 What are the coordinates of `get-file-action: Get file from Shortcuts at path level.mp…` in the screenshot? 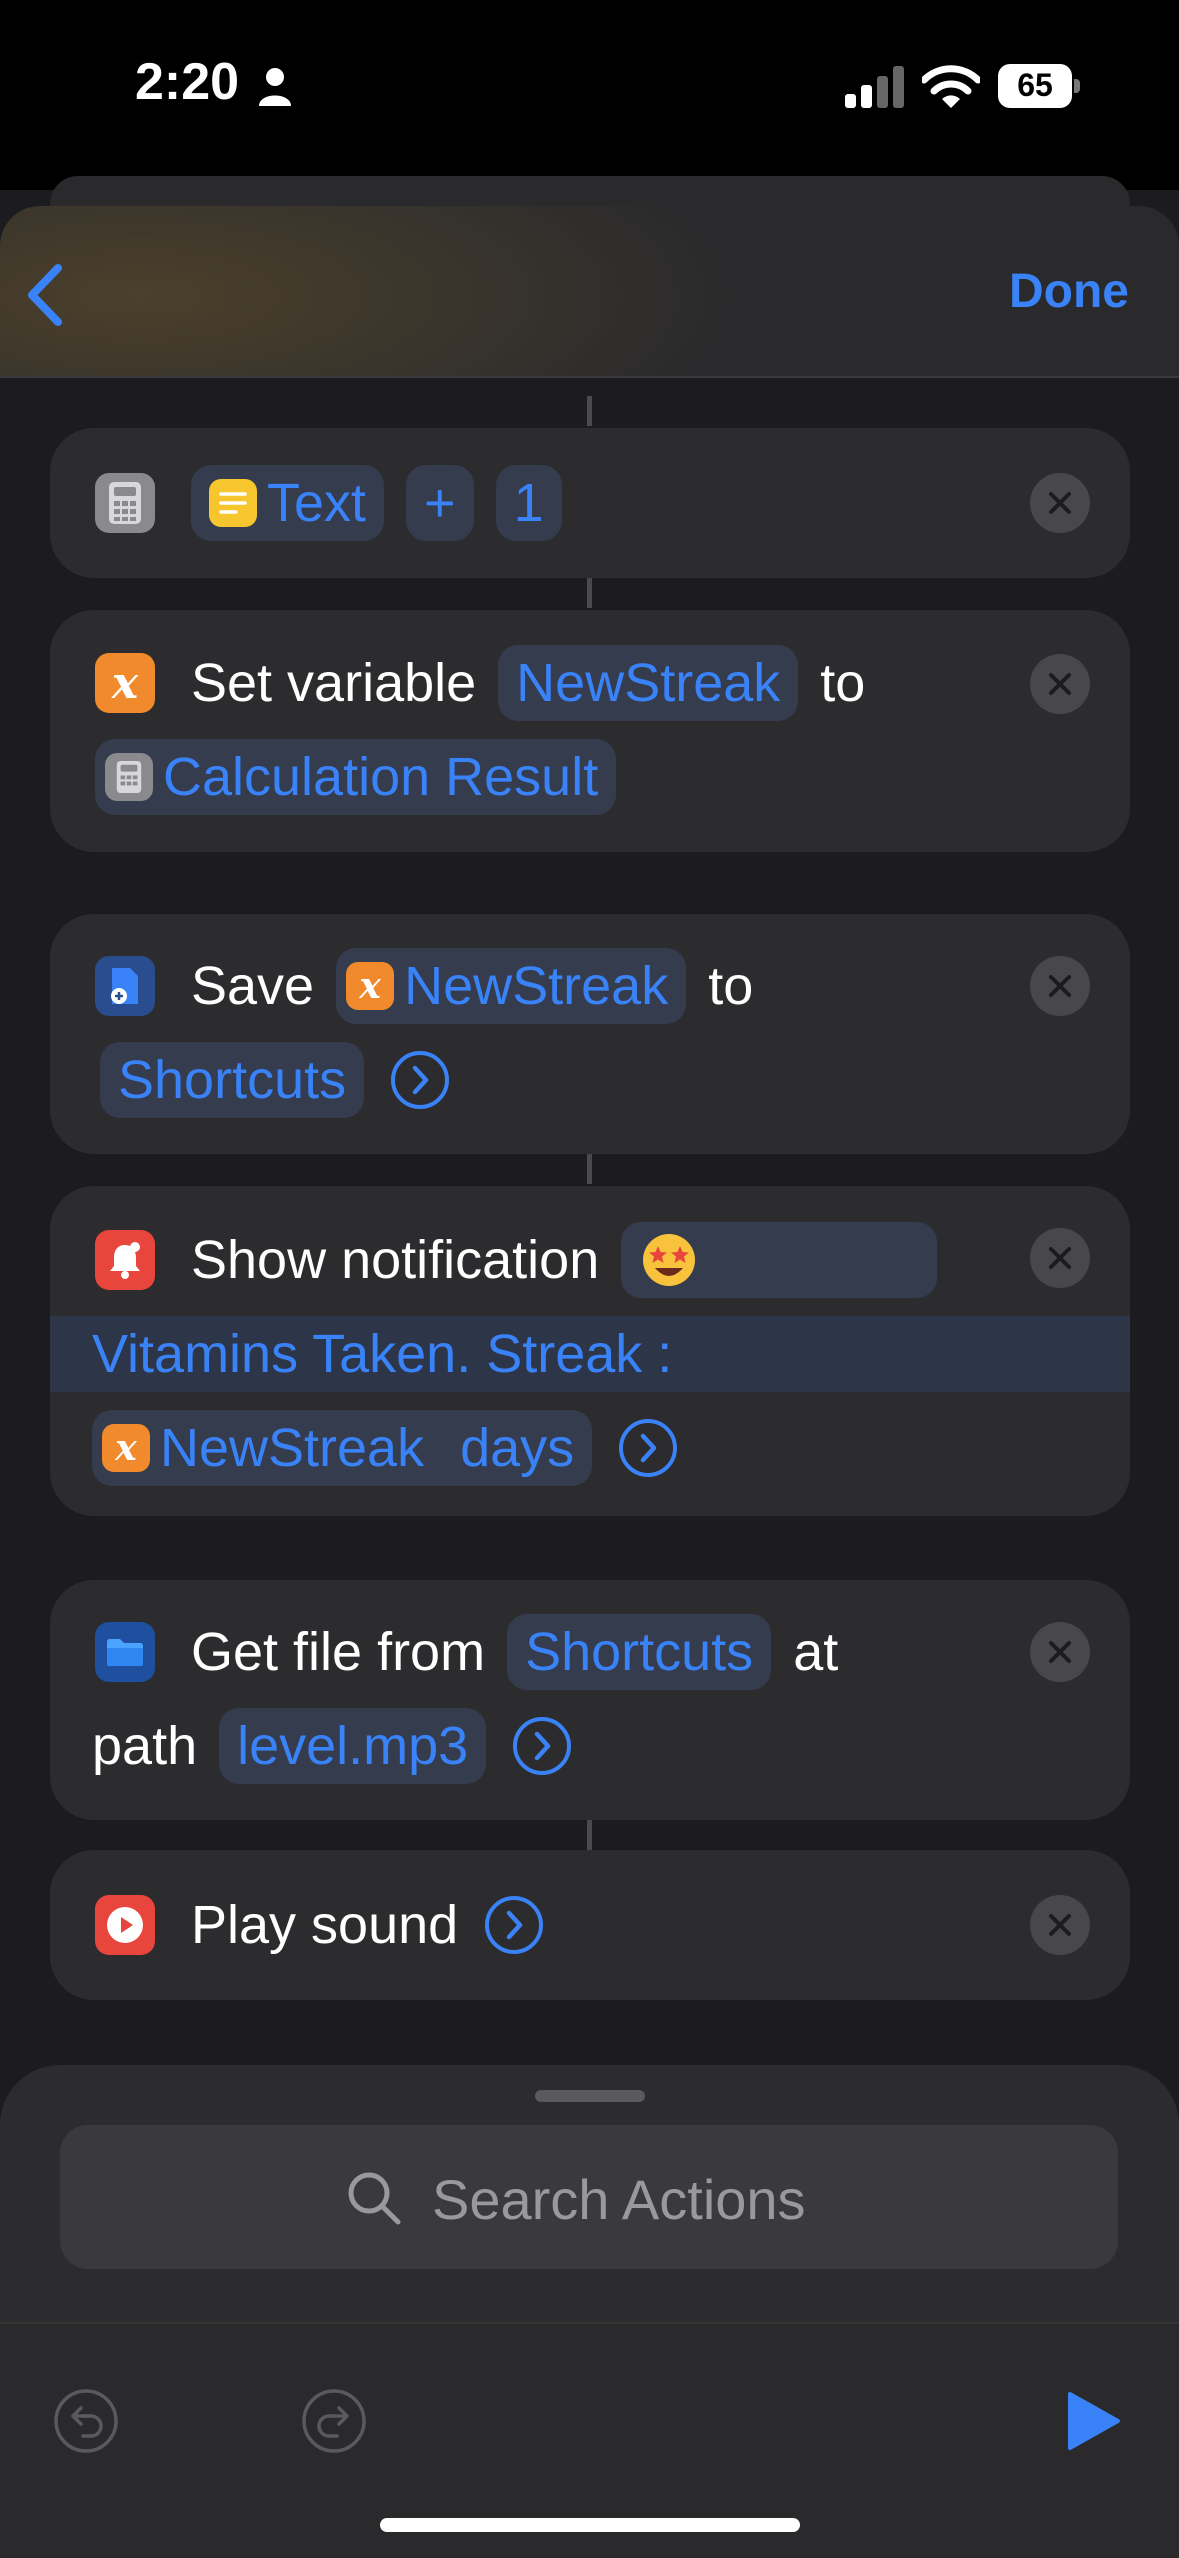 It's located at (590, 1700).